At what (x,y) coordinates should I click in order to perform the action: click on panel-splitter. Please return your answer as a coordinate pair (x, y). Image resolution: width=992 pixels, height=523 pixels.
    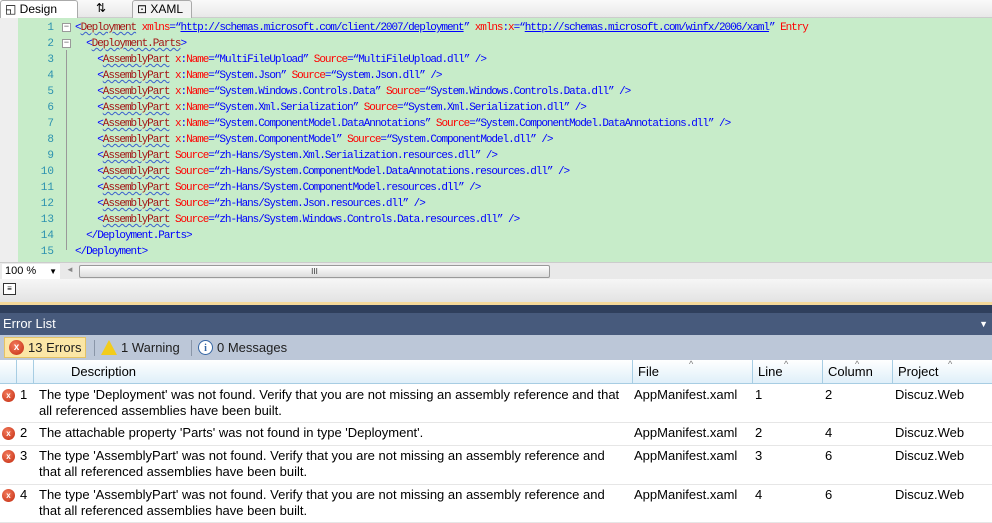
    Looking at the image, I should click on (496, 309).